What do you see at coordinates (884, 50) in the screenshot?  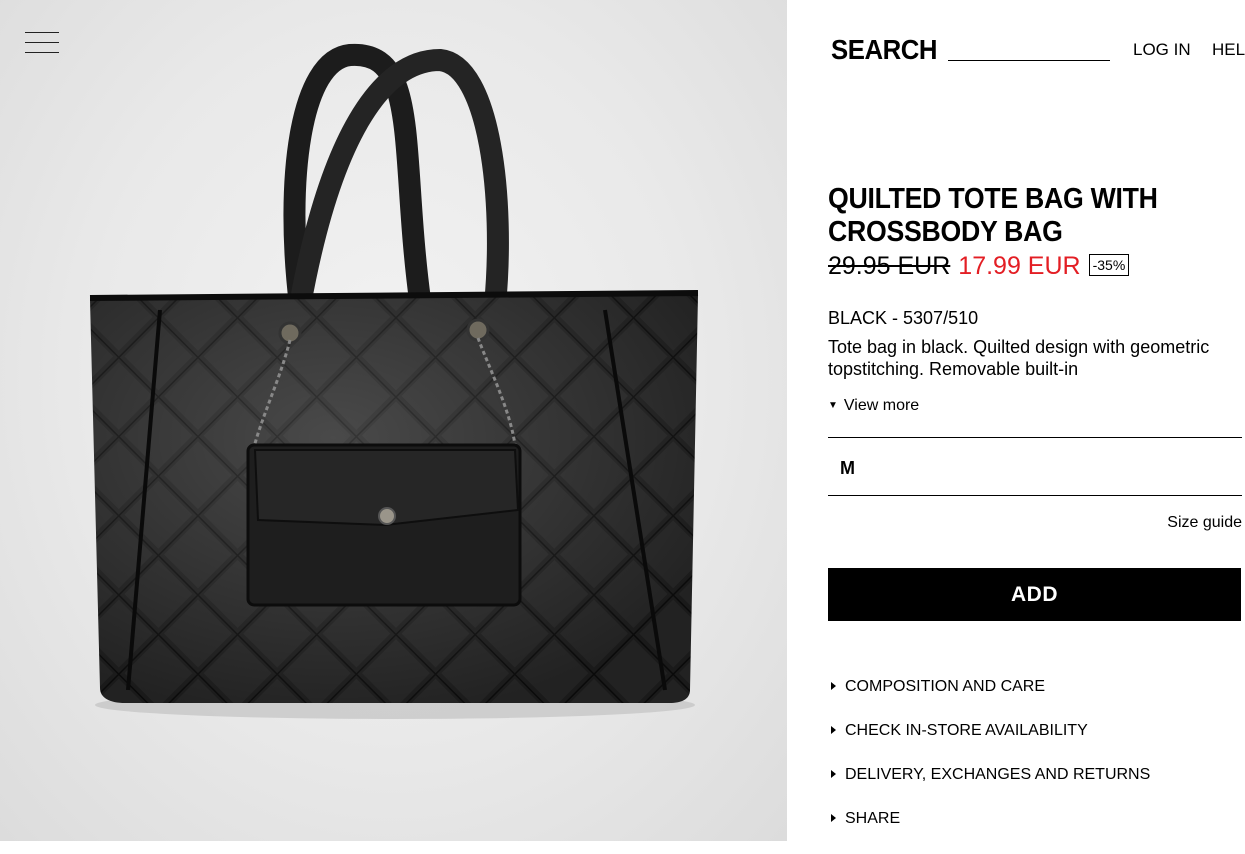 I see `search-label: SEARCH` at bounding box center [884, 50].